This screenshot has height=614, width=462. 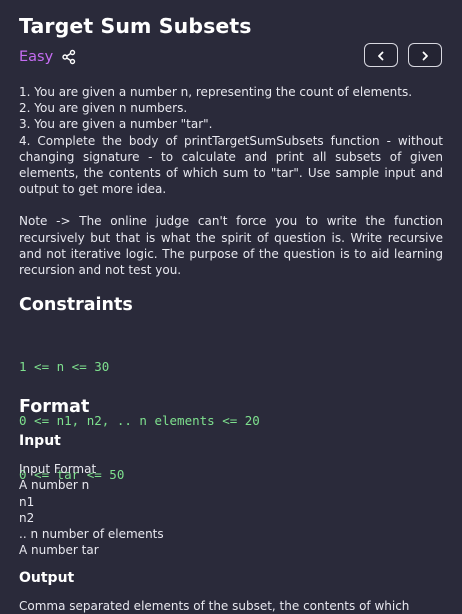 What do you see at coordinates (64, 366) in the screenshot?
I see `constraint-line: 1 <= n <= 30` at bounding box center [64, 366].